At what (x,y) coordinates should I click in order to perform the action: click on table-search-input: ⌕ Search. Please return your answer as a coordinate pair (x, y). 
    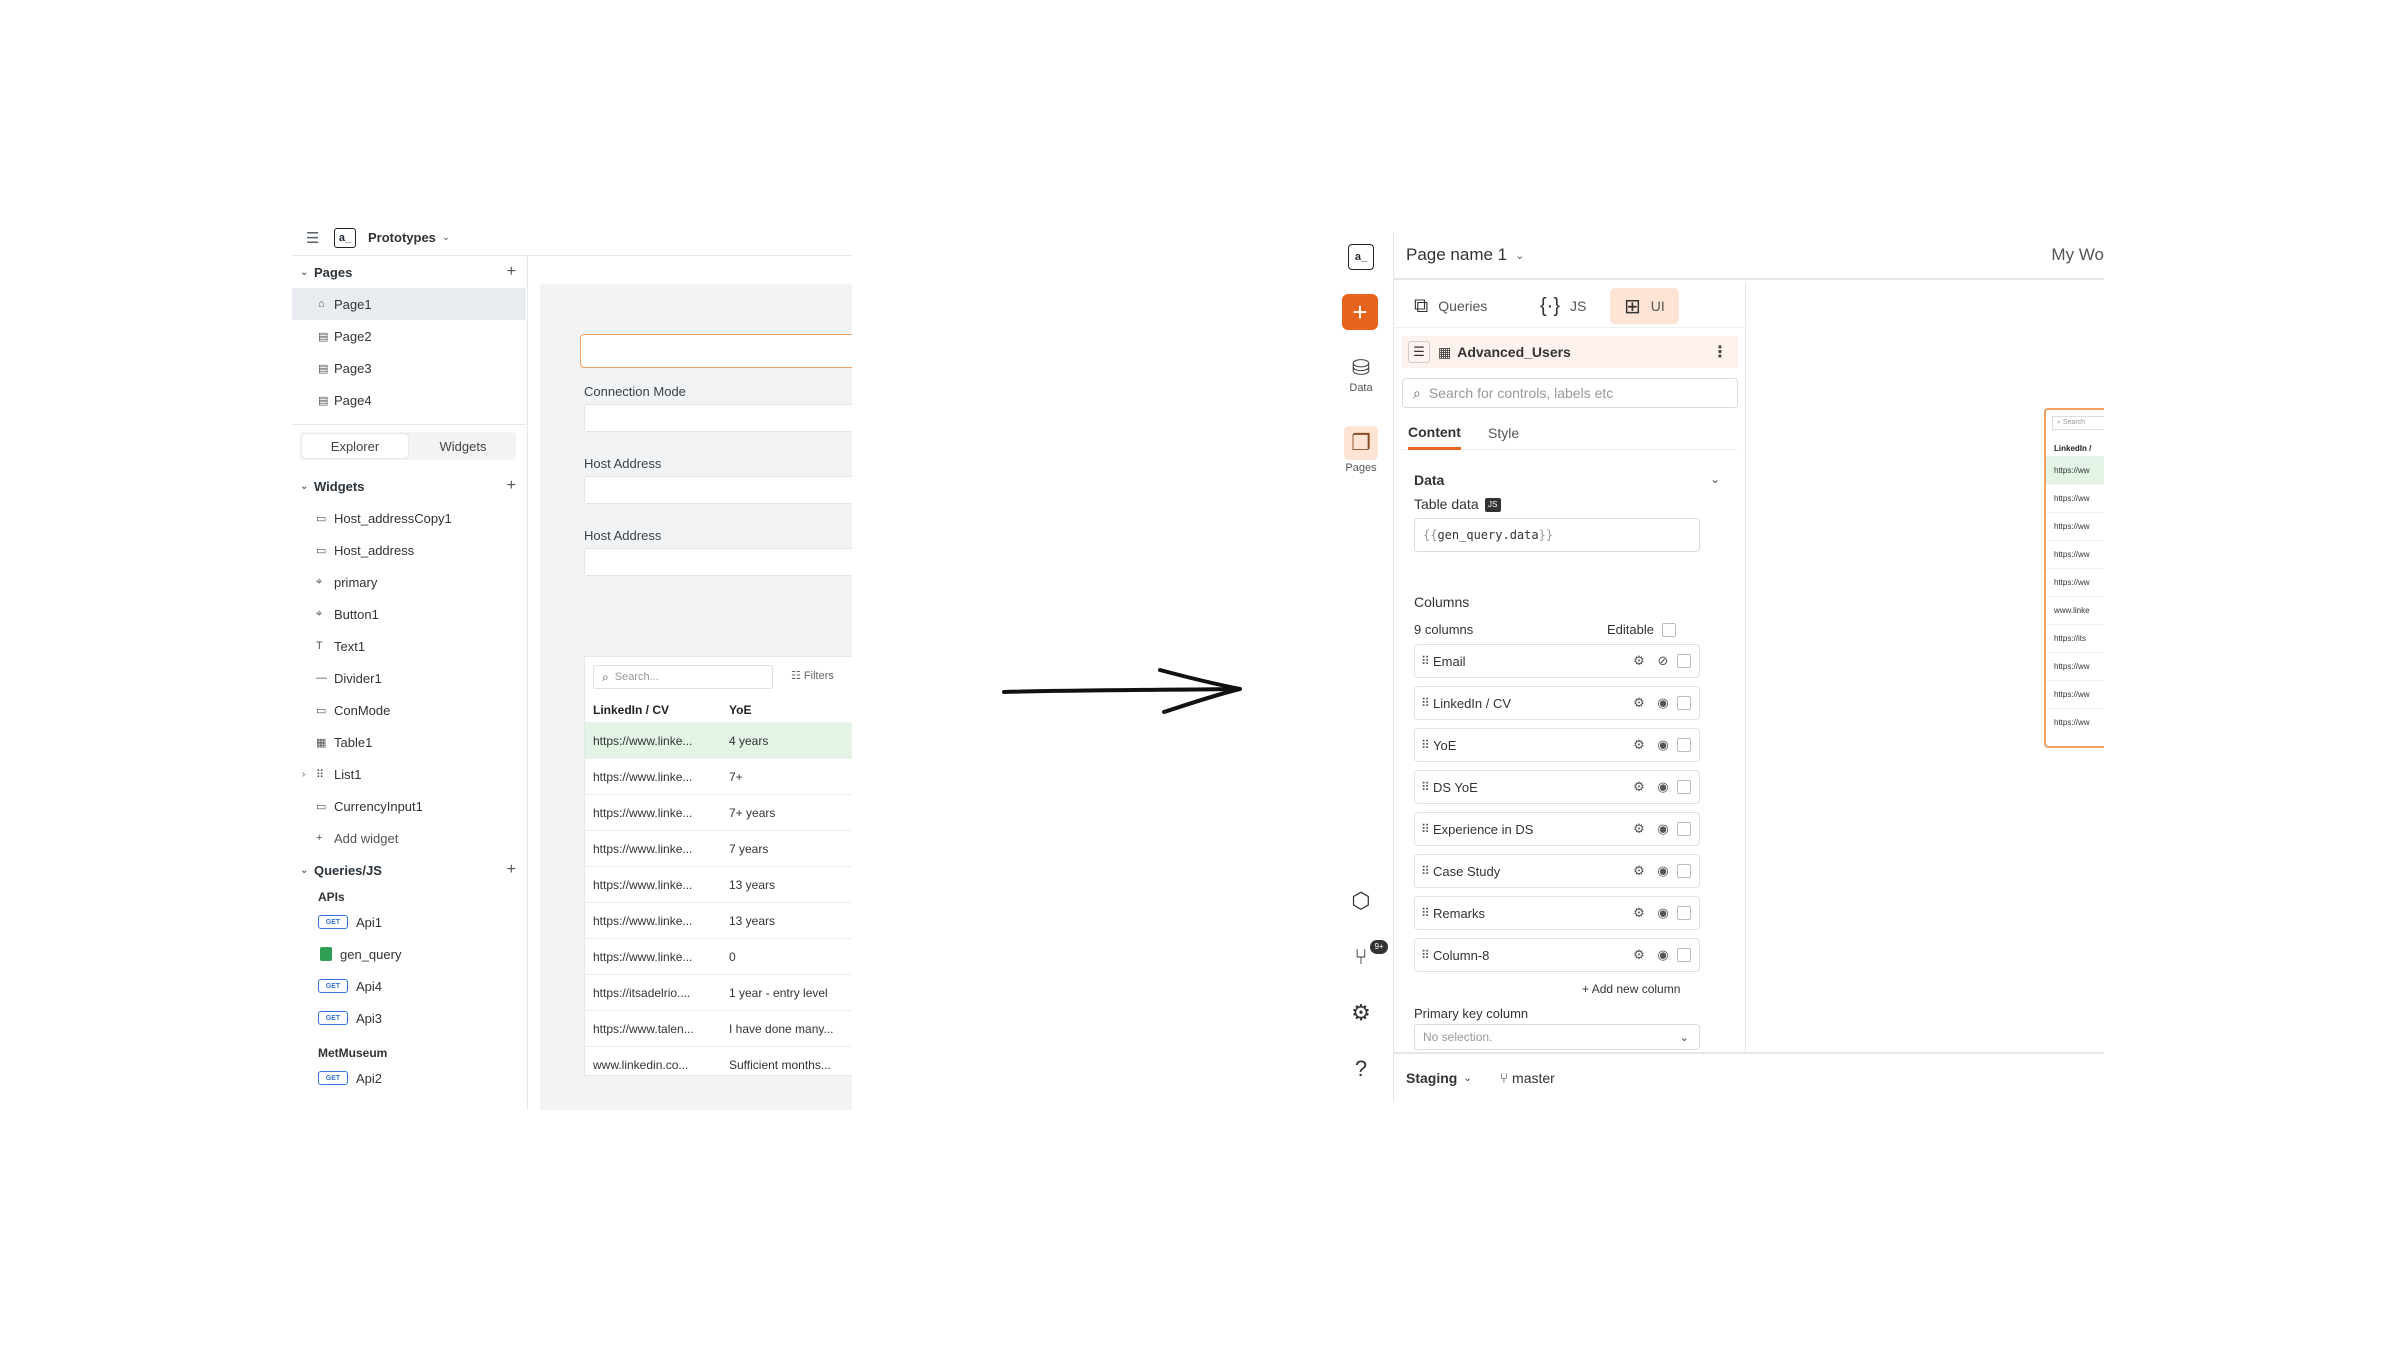
    Looking at the image, I should click on (2078, 423).